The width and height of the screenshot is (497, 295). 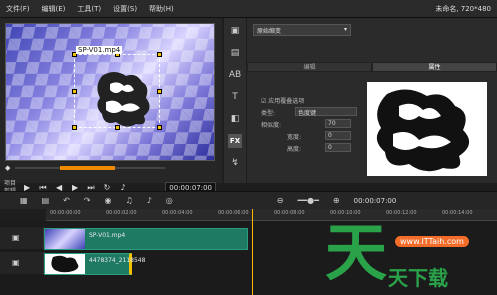 What do you see at coordinates (457, 213) in the screenshot?
I see `ruler-tick: 00:00:14:00` at bounding box center [457, 213].